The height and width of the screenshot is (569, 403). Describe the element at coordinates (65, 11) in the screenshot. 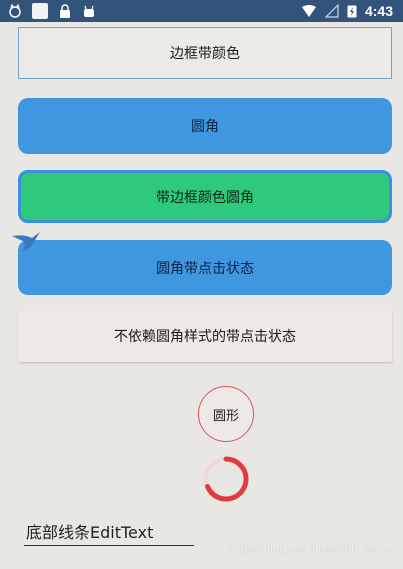

I see `lock-icon` at that location.